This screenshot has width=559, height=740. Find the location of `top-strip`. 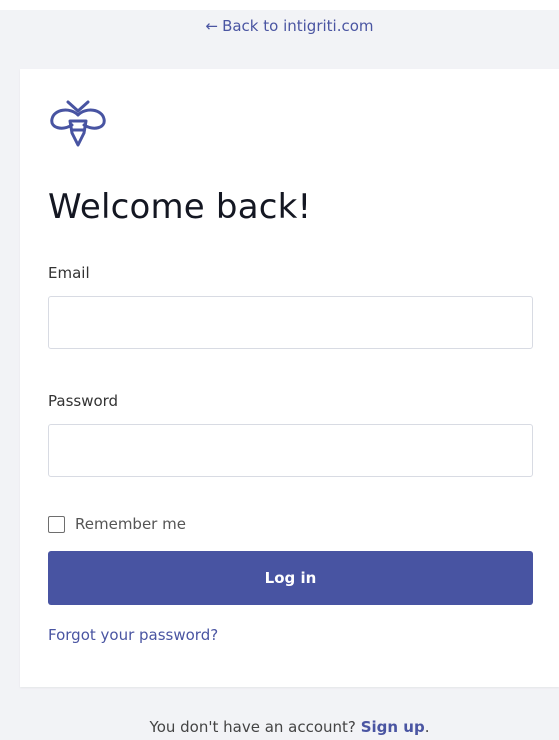

top-strip is located at coordinates (279, 5).